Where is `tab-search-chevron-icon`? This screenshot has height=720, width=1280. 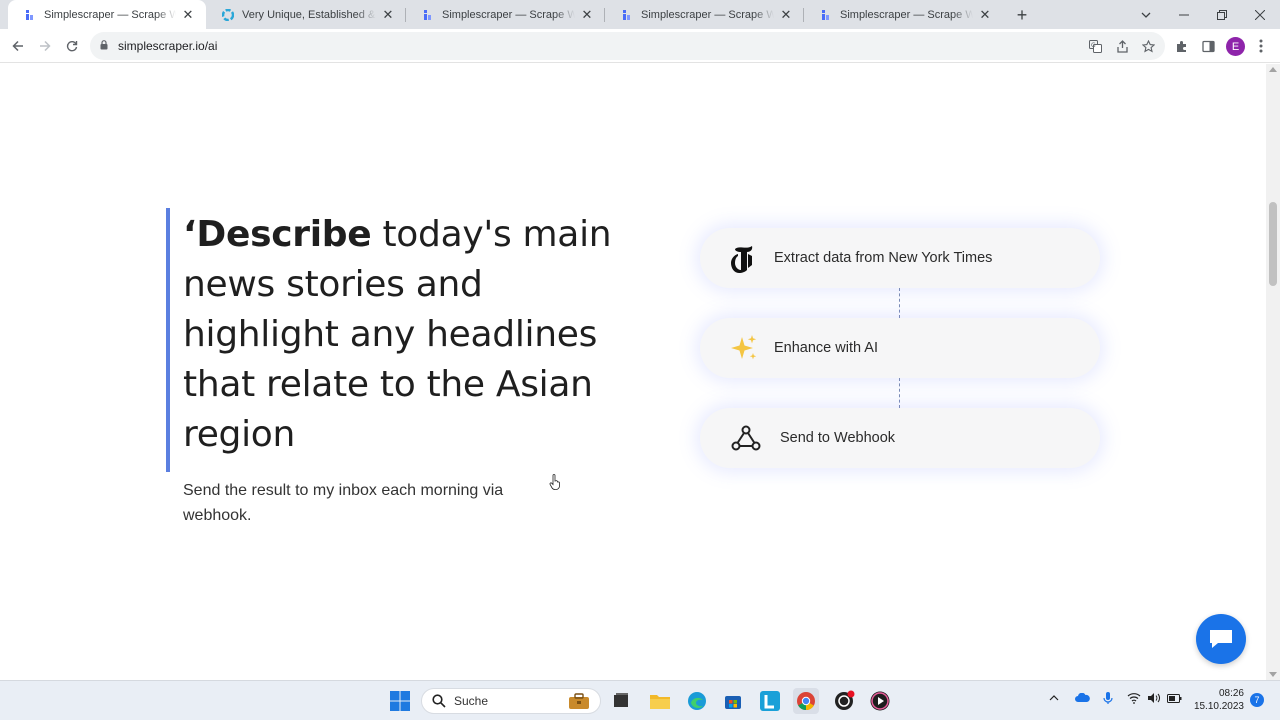
tab-search-chevron-icon is located at coordinates (1146, 14).